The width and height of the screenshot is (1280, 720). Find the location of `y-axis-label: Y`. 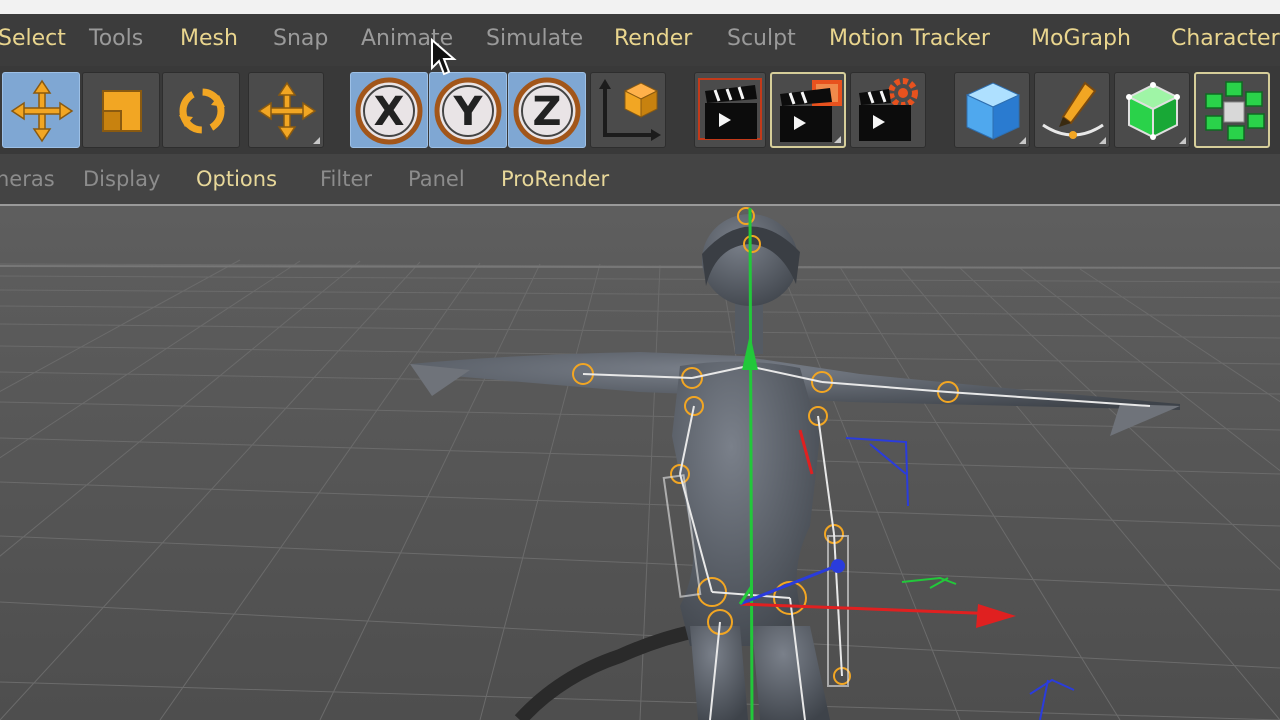

y-axis-label: Y is located at coordinates (468, 112).